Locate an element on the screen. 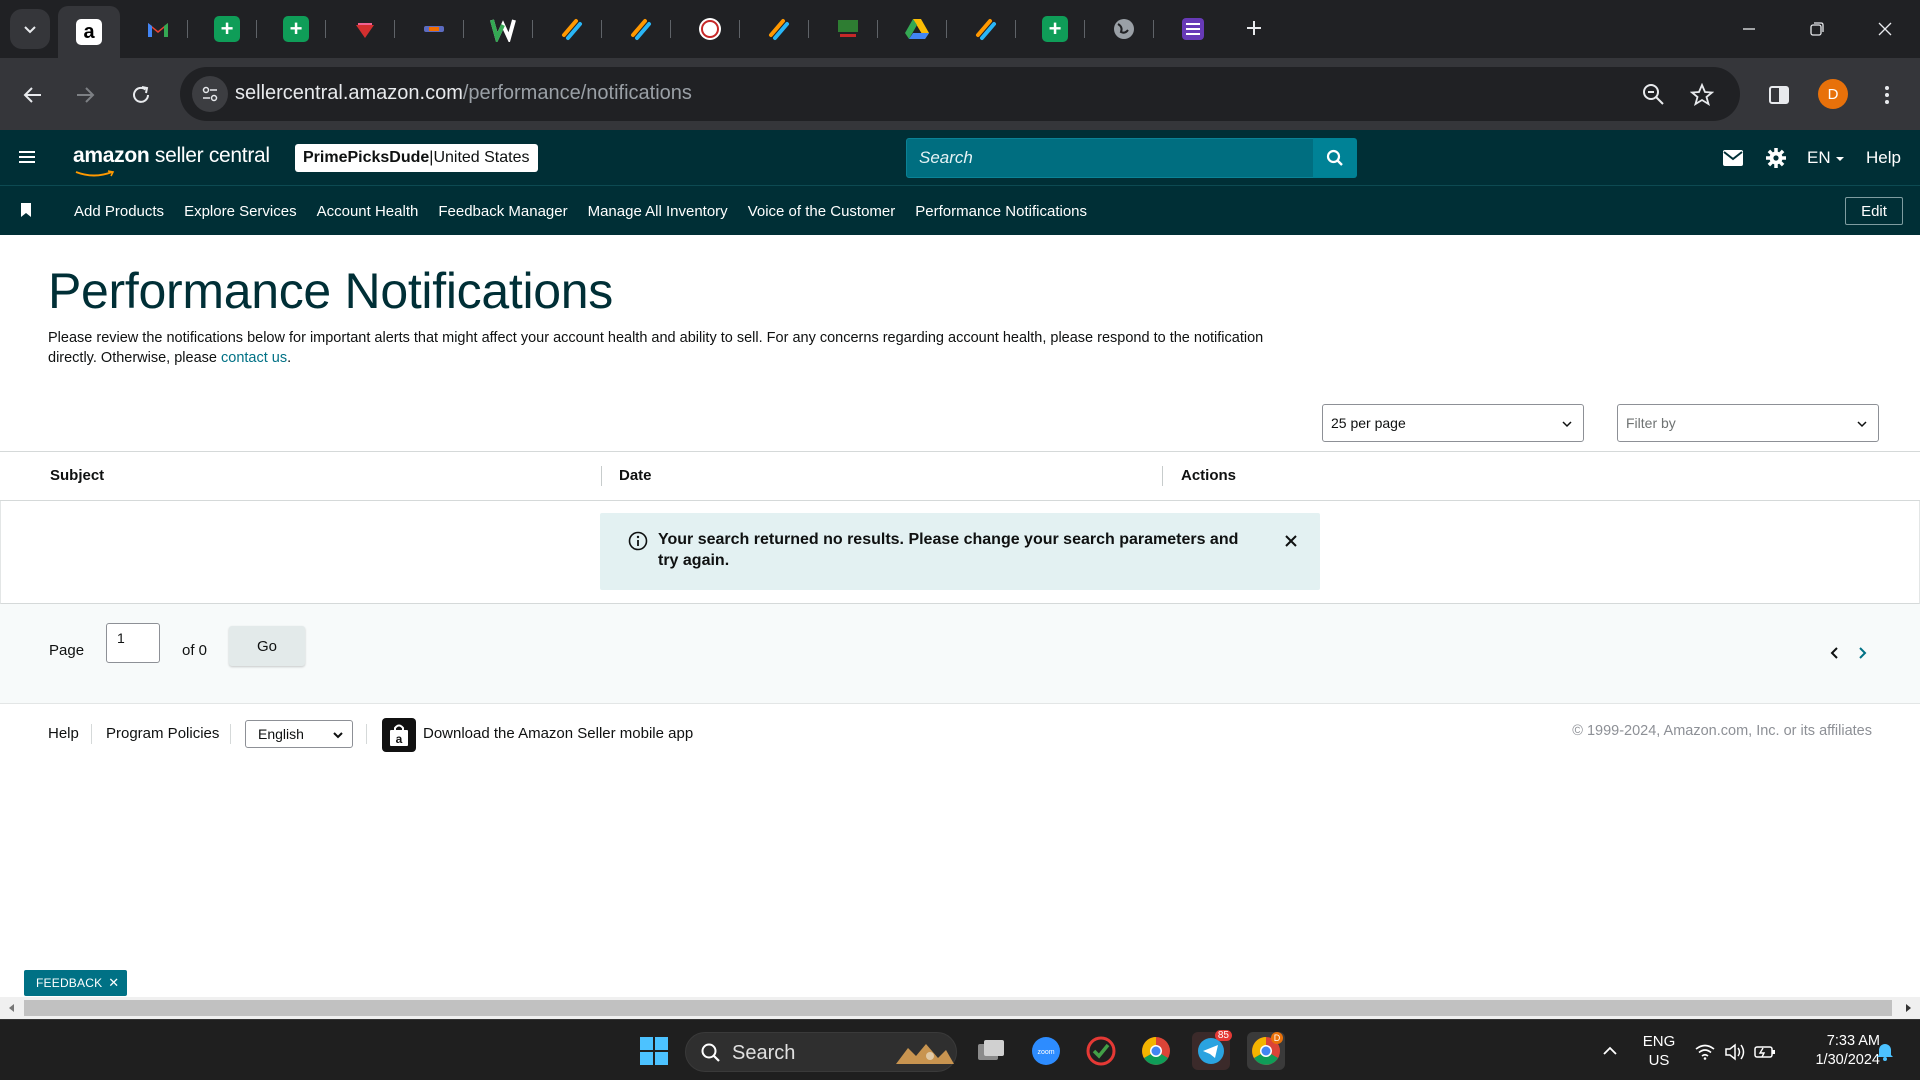  hamburger-menu-icon is located at coordinates (27, 157).